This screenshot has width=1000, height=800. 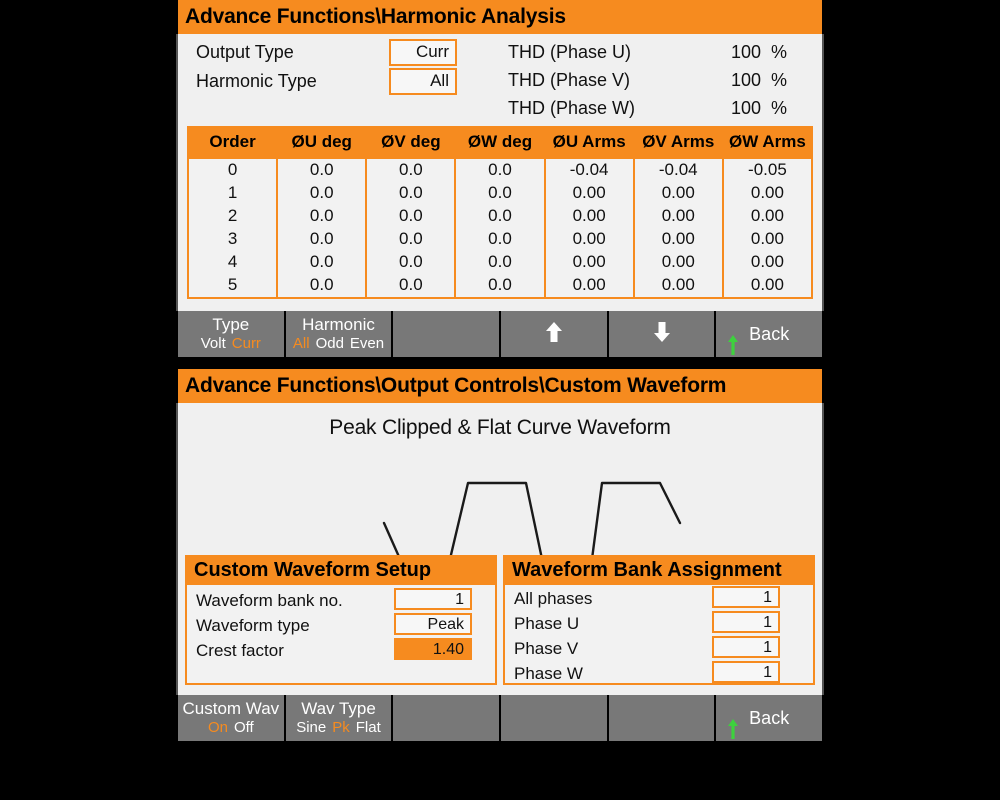 What do you see at coordinates (433, 624) in the screenshot?
I see `waveform-type-field: Peak` at bounding box center [433, 624].